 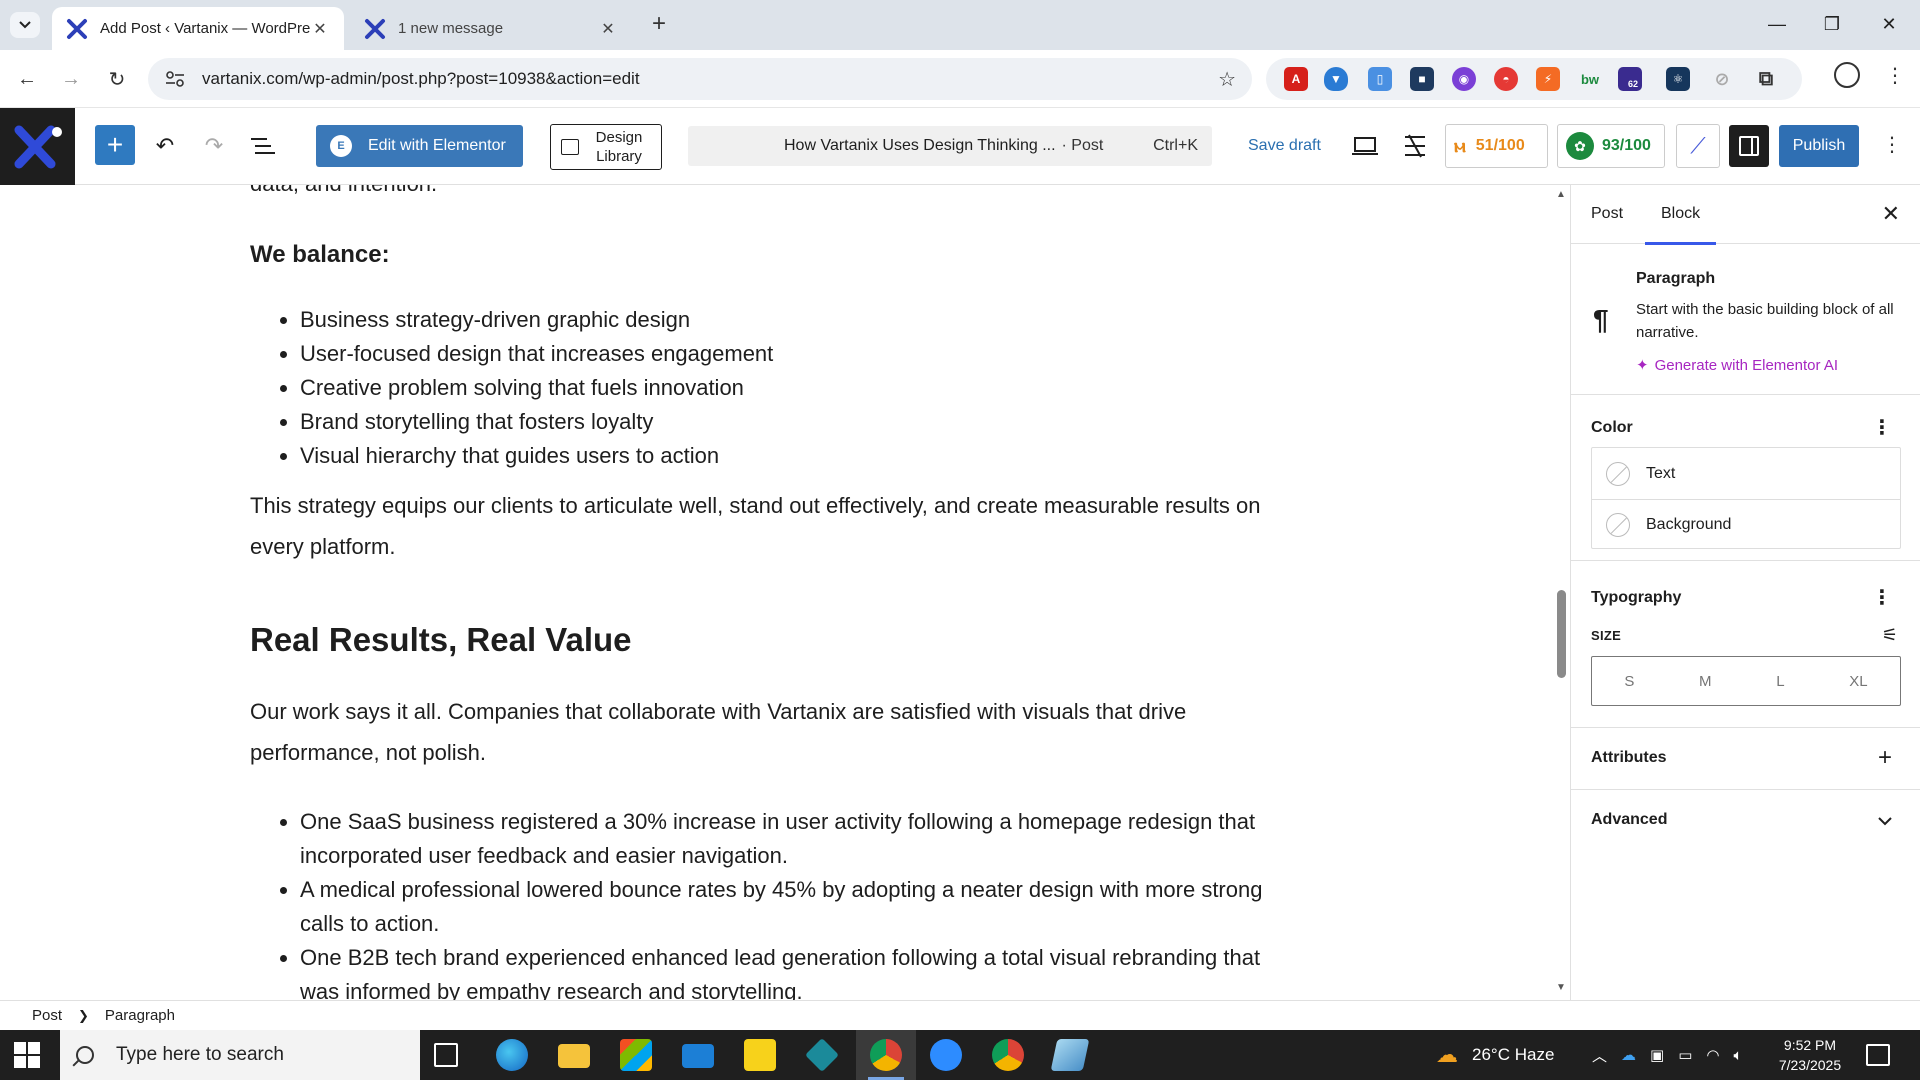 I want to click on weather-widget: ☁ 26°C Haze, so click(x=1495, y=1055).